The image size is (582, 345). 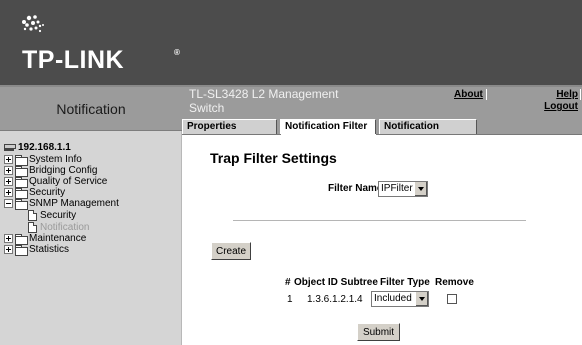 I want to click on sidebar-item-label: Maintenance, so click(x=58, y=238).